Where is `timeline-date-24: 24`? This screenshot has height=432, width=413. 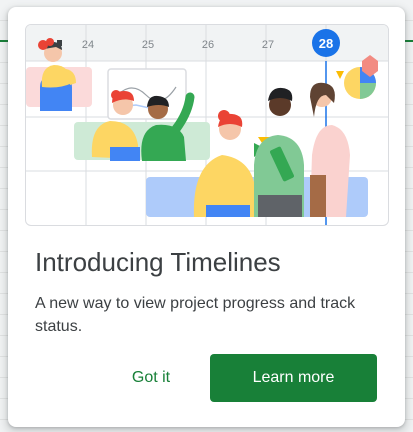
timeline-date-24: 24 is located at coordinates (88, 45).